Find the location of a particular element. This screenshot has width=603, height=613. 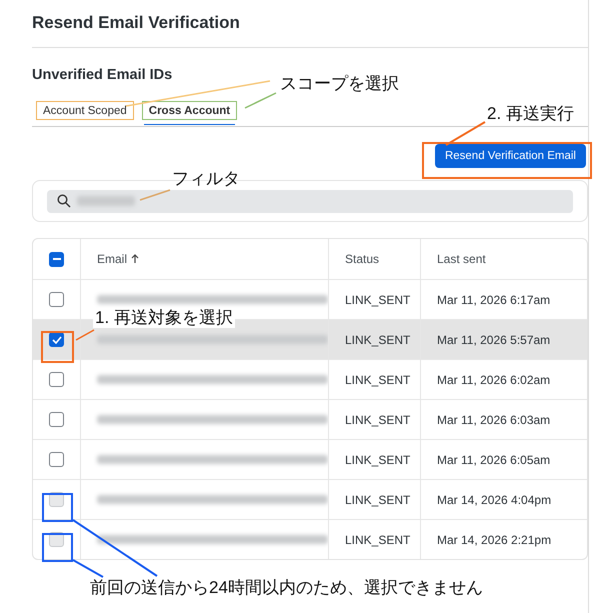

last-sent-cell: Mar 11, 2026 5:57am is located at coordinates (493, 339).